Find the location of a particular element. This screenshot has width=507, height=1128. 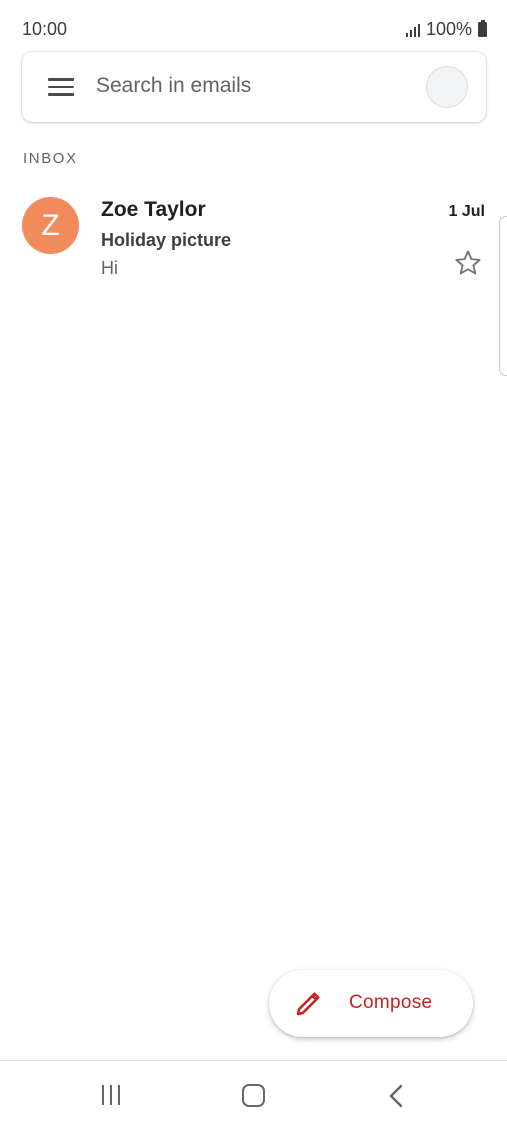

system-nav-bar is located at coordinates (253, 1094).